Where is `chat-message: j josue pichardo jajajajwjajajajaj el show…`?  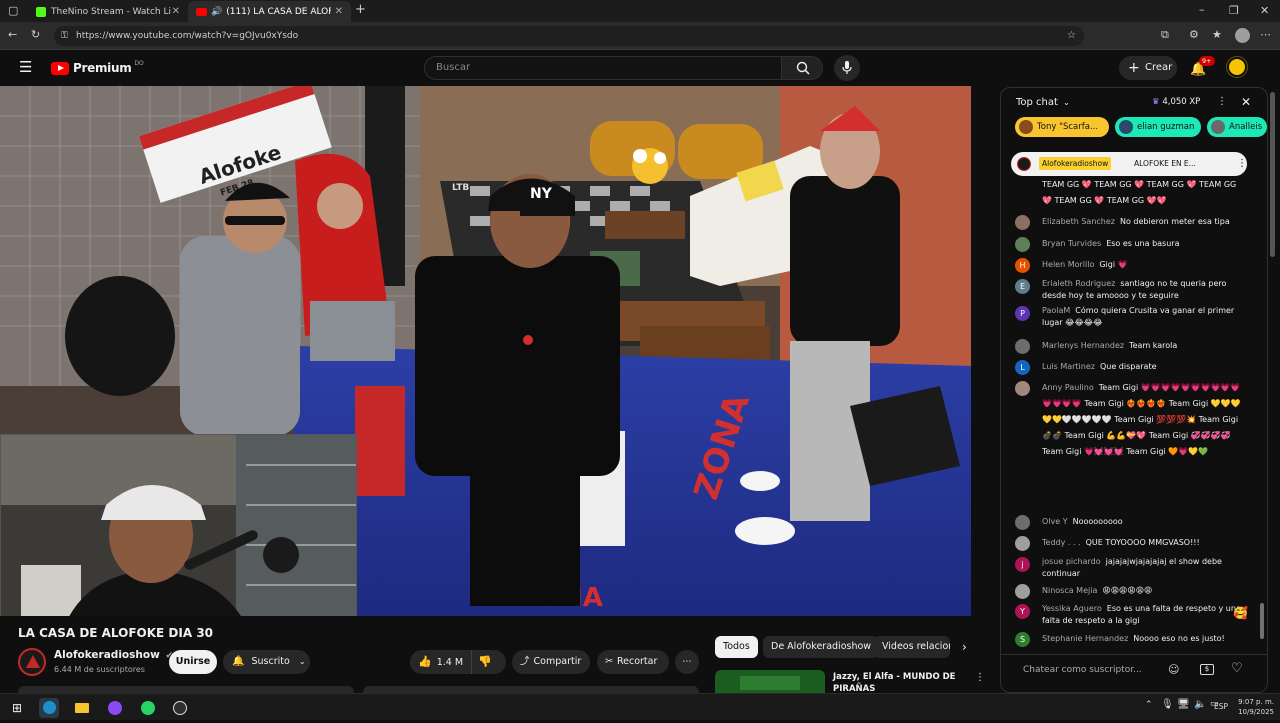 chat-message: j josue pichardo jajajajwjajajajaj el show… is located at coordinates (1130, 568).